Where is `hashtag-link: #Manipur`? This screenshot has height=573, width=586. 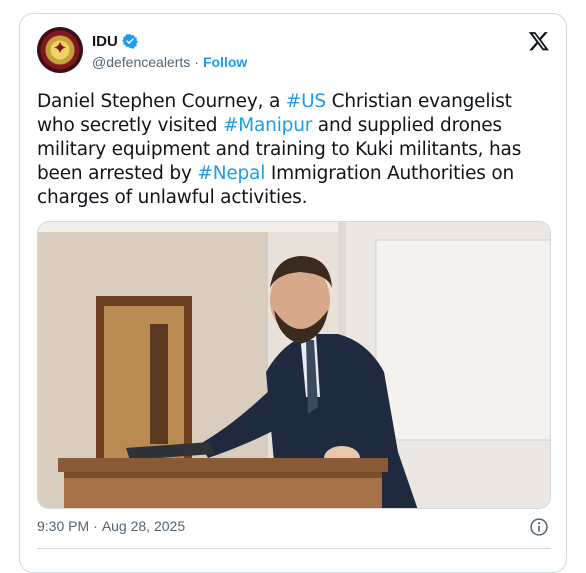 hashtag-link: #Manipur is located at coordinates (267, 125).